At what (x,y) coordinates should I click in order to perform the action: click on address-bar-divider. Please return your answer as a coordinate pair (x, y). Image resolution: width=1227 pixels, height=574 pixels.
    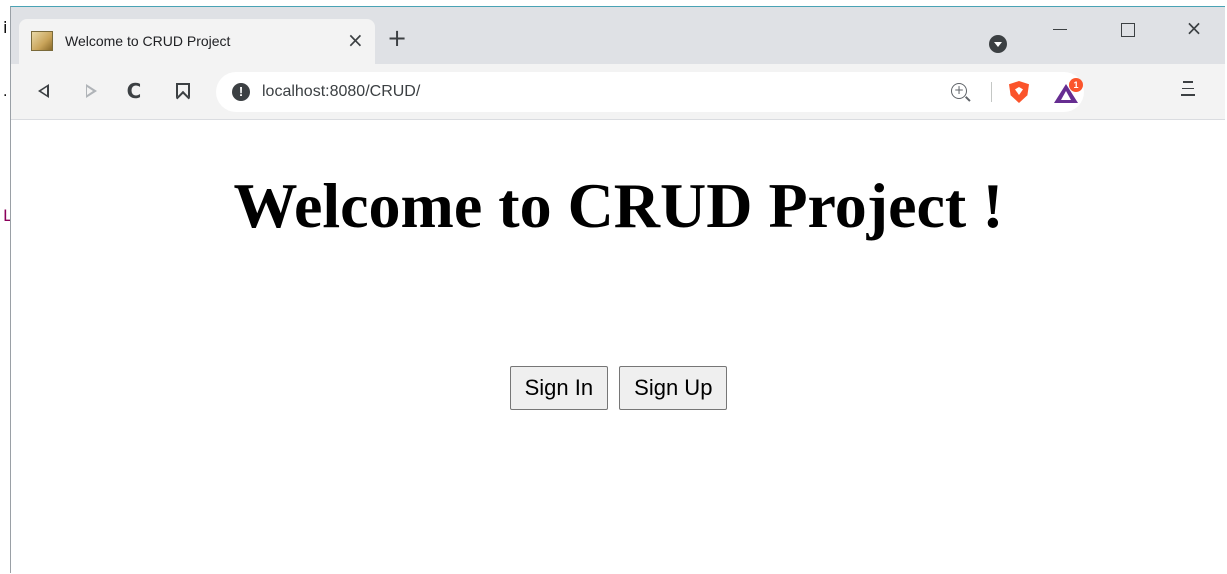
    Looking at the image, I should click on (991, 92).